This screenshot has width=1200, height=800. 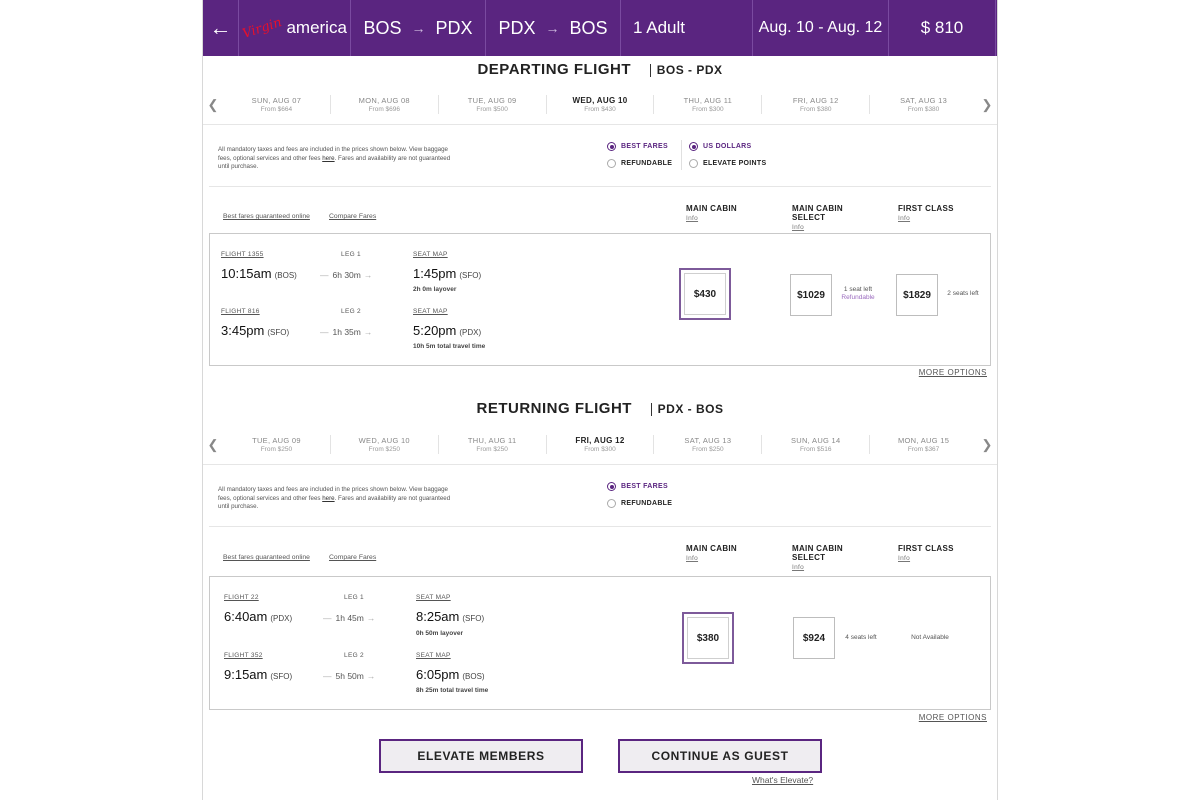 I want to click on back-button: ←, so click(x=221, y=28).